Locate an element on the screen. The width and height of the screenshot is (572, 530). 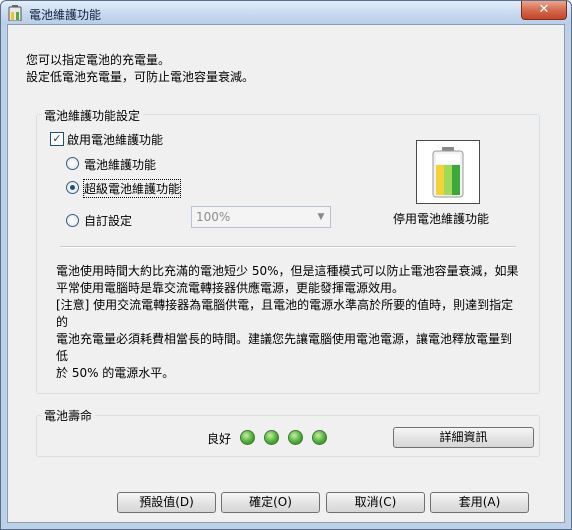
chevron-down-icon: ▼ is located at coordinates (321, 217).